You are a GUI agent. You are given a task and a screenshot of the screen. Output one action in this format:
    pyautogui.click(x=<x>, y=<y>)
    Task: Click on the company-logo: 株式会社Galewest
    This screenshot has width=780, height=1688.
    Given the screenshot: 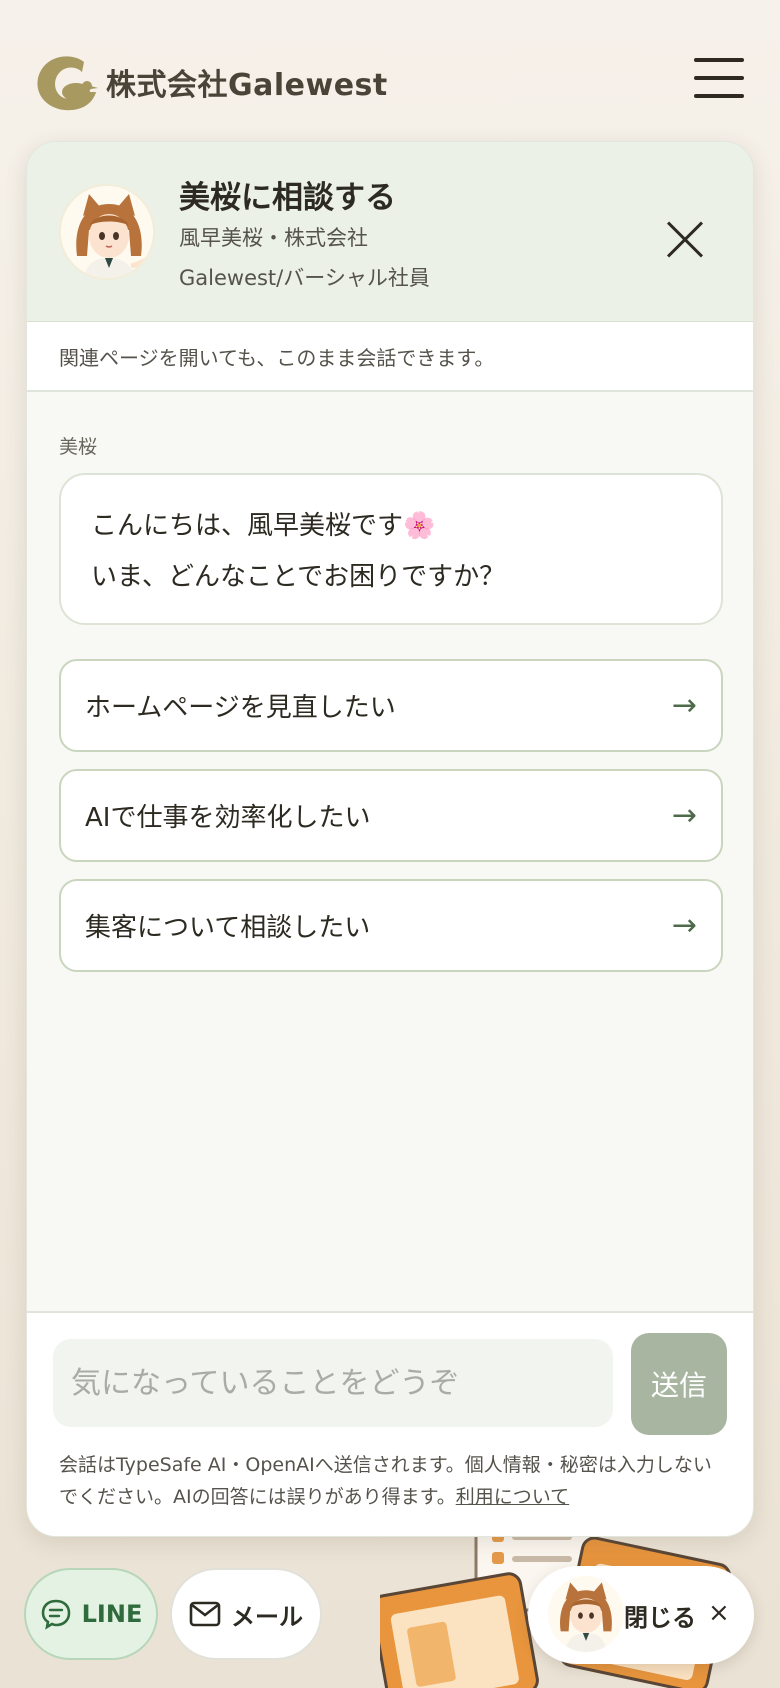 What is the action you would take?
    pyautogui.click(x=210, y=82)
    